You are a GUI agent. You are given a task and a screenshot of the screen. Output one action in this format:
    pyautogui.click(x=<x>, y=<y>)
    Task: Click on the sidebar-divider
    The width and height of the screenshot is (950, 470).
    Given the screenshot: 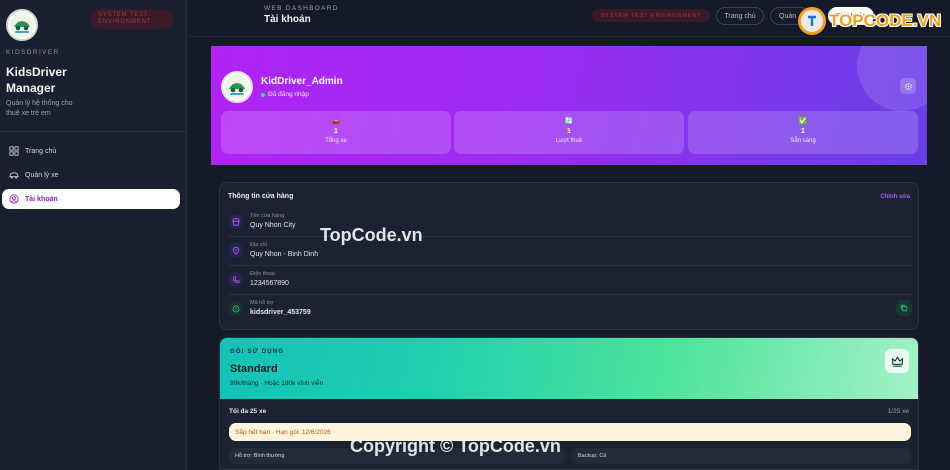 What is the action you would take?
    pyautogui.click(x=93, y=131)
    